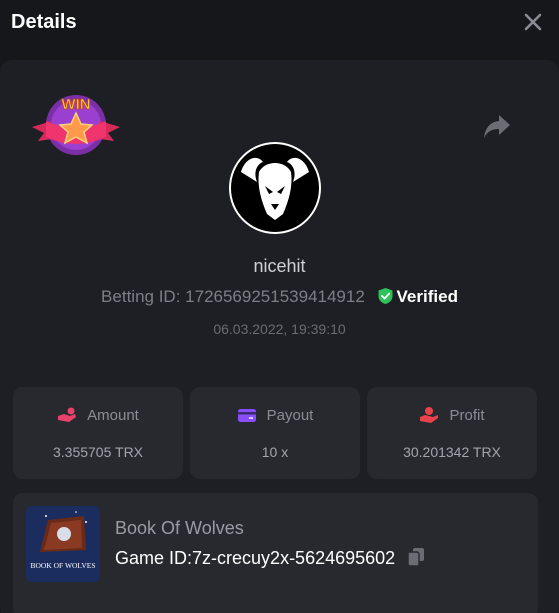 This screenshot has height=613, width=559. What do you see at coordinates (427, 296) in the screenshot?
I see `verified-label: Verified` at bounding box center [427, 296].